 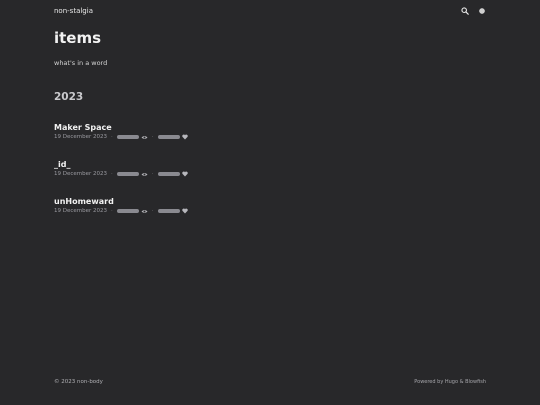 I want to click on page-title: items, so click(x=78, y=38).